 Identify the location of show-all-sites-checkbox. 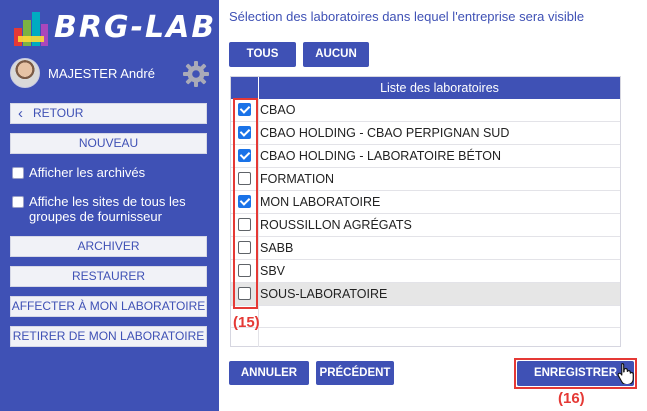
(18, 202).